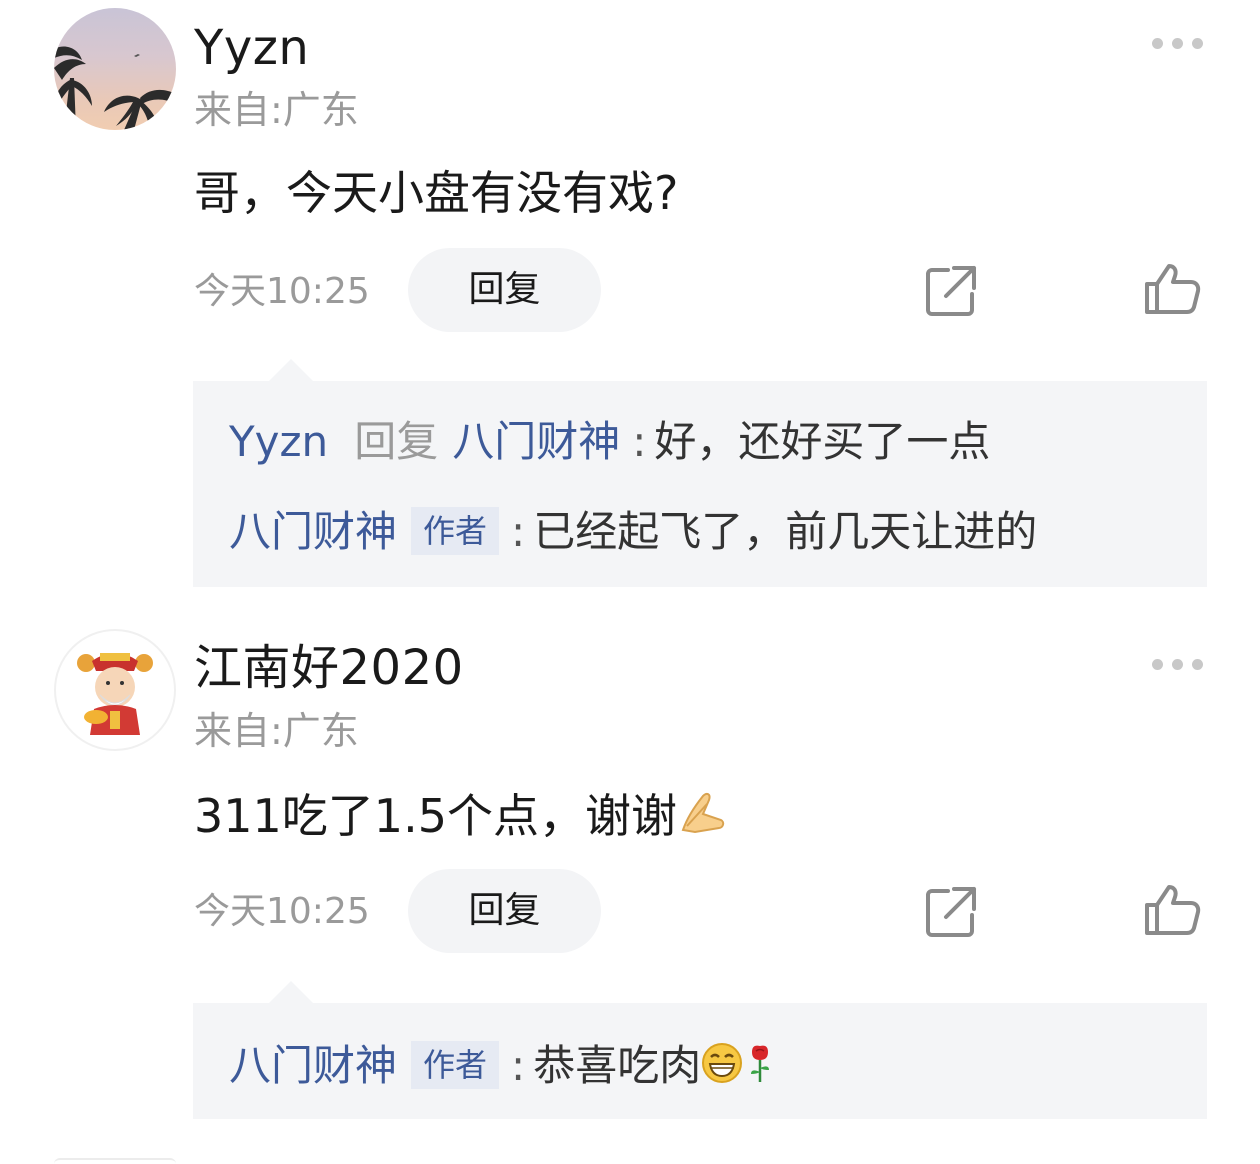 The height and width of the screenshot is (1164, 1260). Describe the element at coordinates (278, 441) in the screenshot. I see `thread-author-name: Yyzn` at that location.